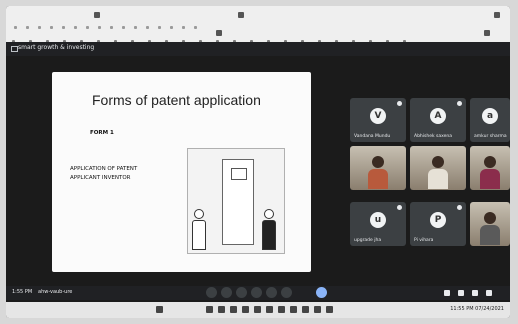 The width and height of the screenshot is (518, 324). What do you see at coordinates (490, 136) in the screenshot?
I see `participant-name: amkur sharma` at bounding box center [490, 136].